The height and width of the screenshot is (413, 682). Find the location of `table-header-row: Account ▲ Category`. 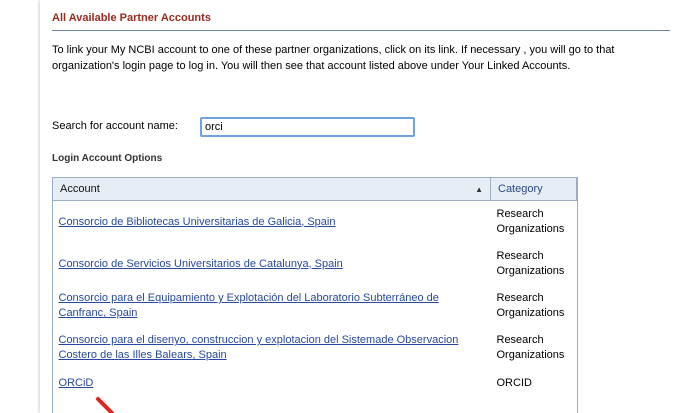

table-header-row: Account ▲ Category is located at coordinates (314, 189).